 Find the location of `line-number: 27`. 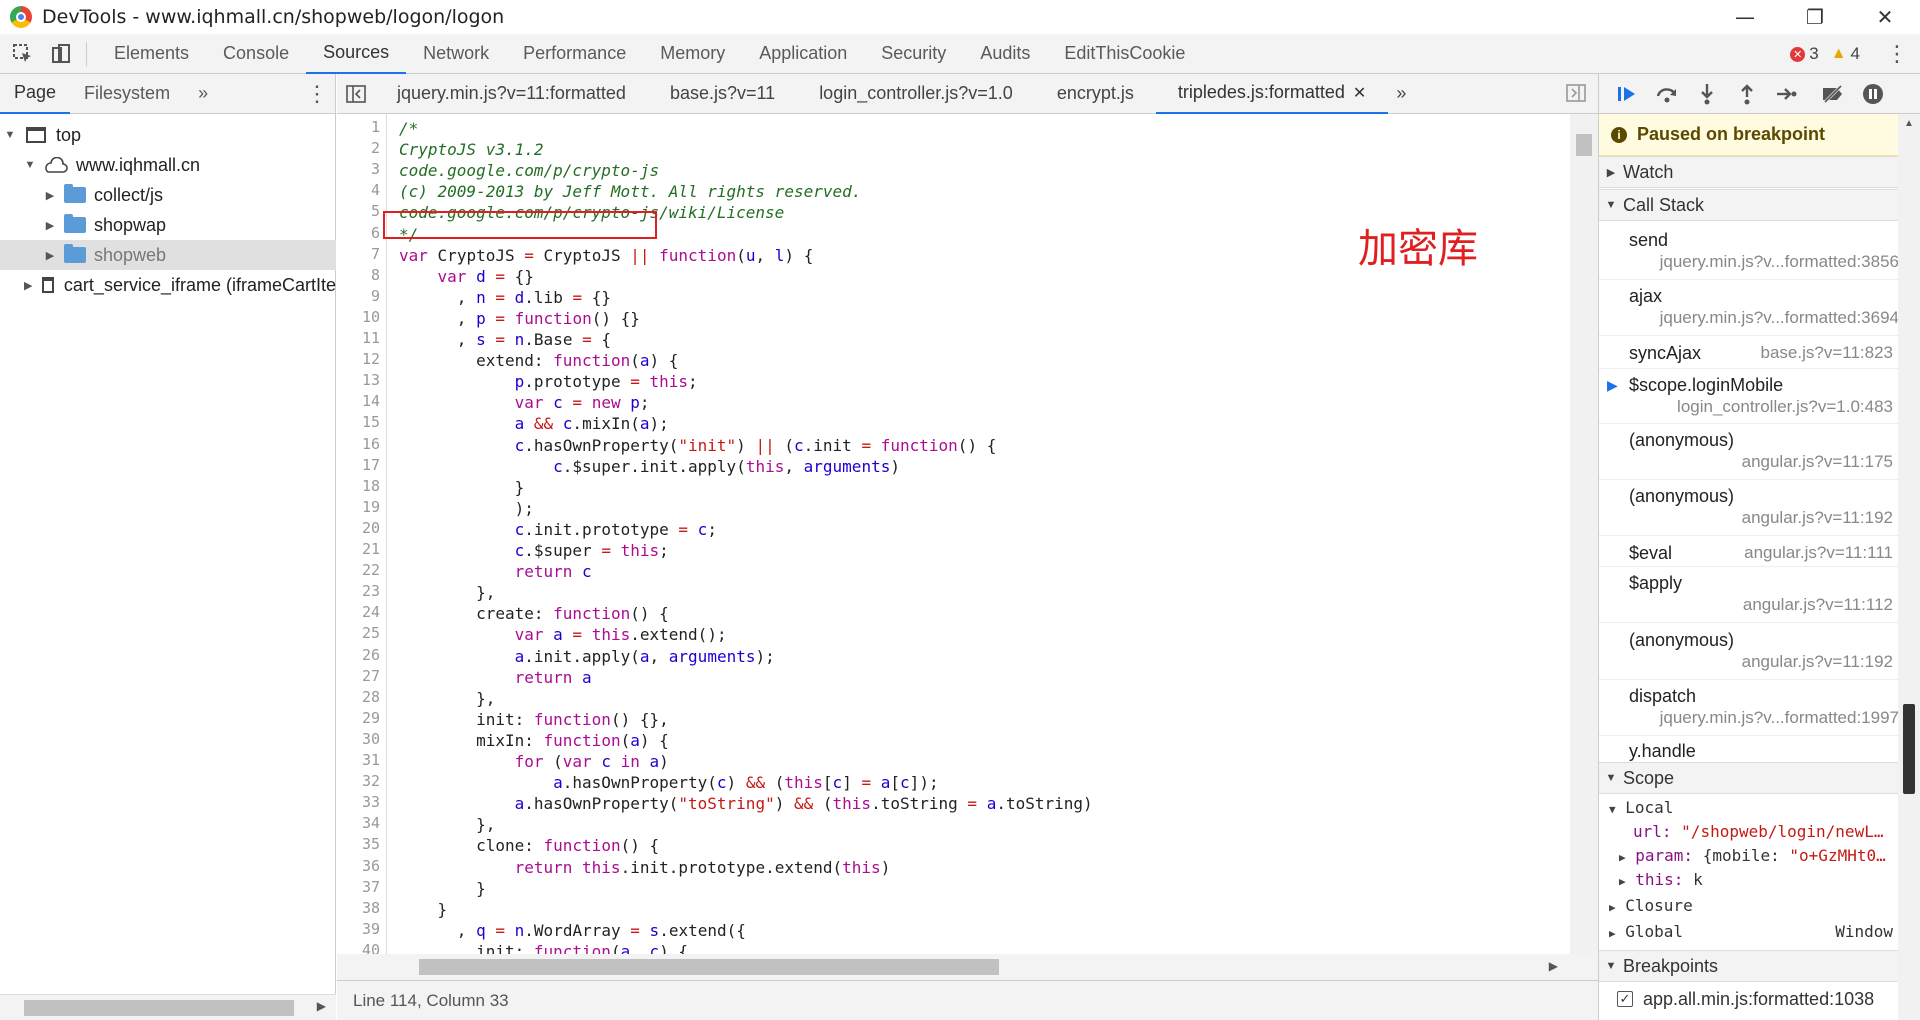

line-number: 27 is located at coordinates (358, 676).